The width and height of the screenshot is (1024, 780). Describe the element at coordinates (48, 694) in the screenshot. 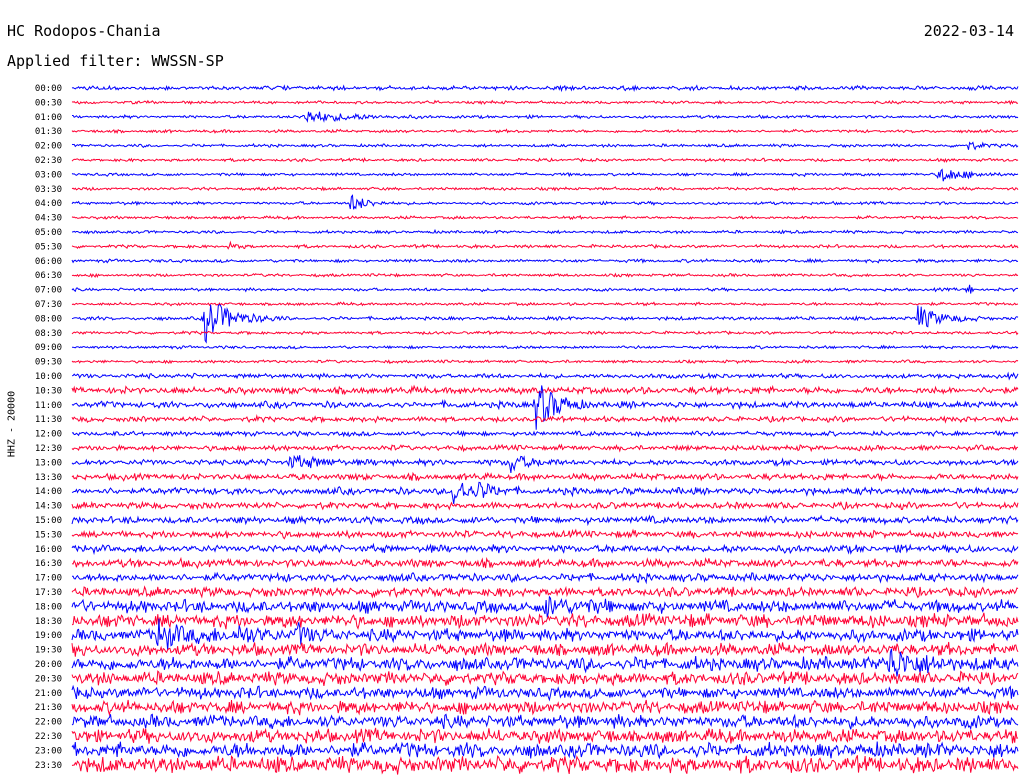

I see `row-time-label: 21:00` at that location.